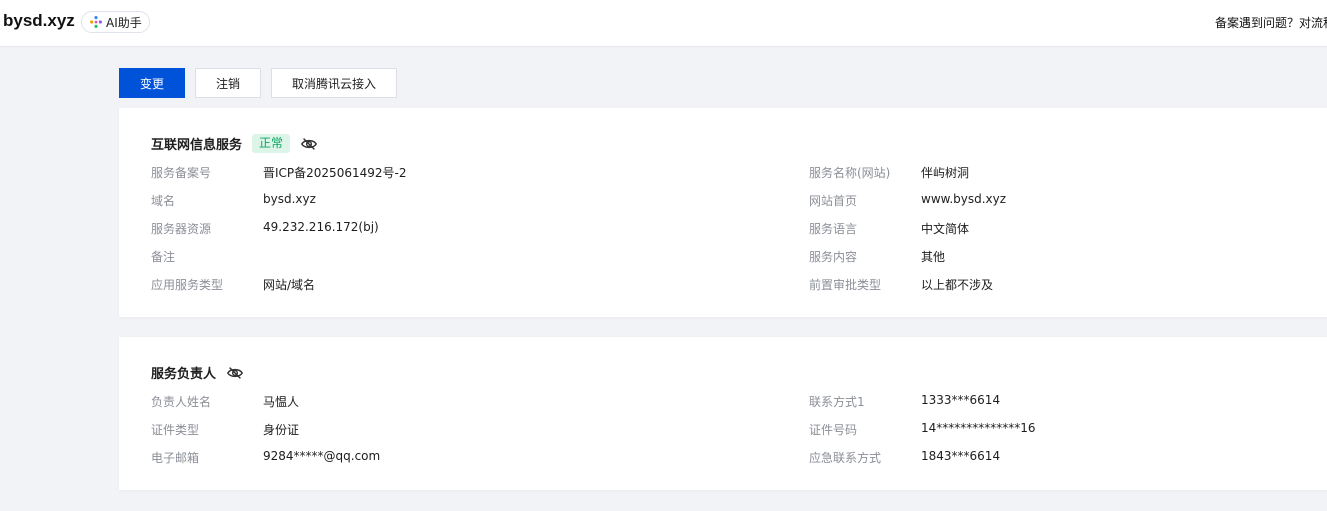 Image resolution: width=1327 pixels, height=511 pixels. I want to click on field-value: 9284*****@qq.com, so click(322, 456).